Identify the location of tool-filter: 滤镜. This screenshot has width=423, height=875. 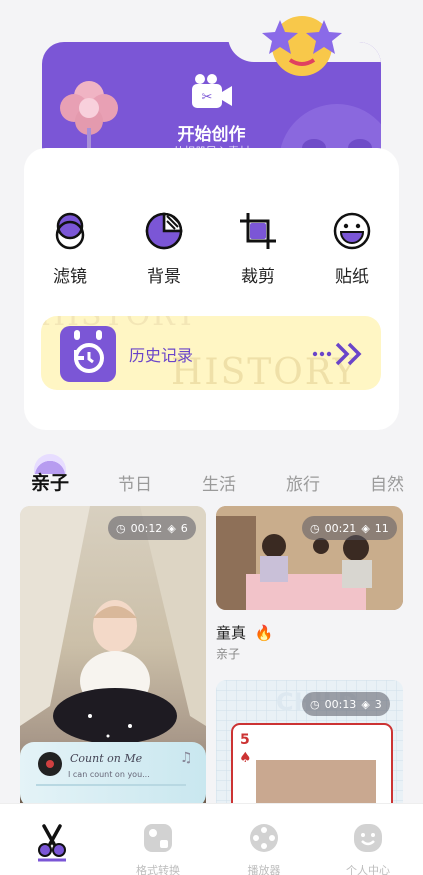
(70, 248).